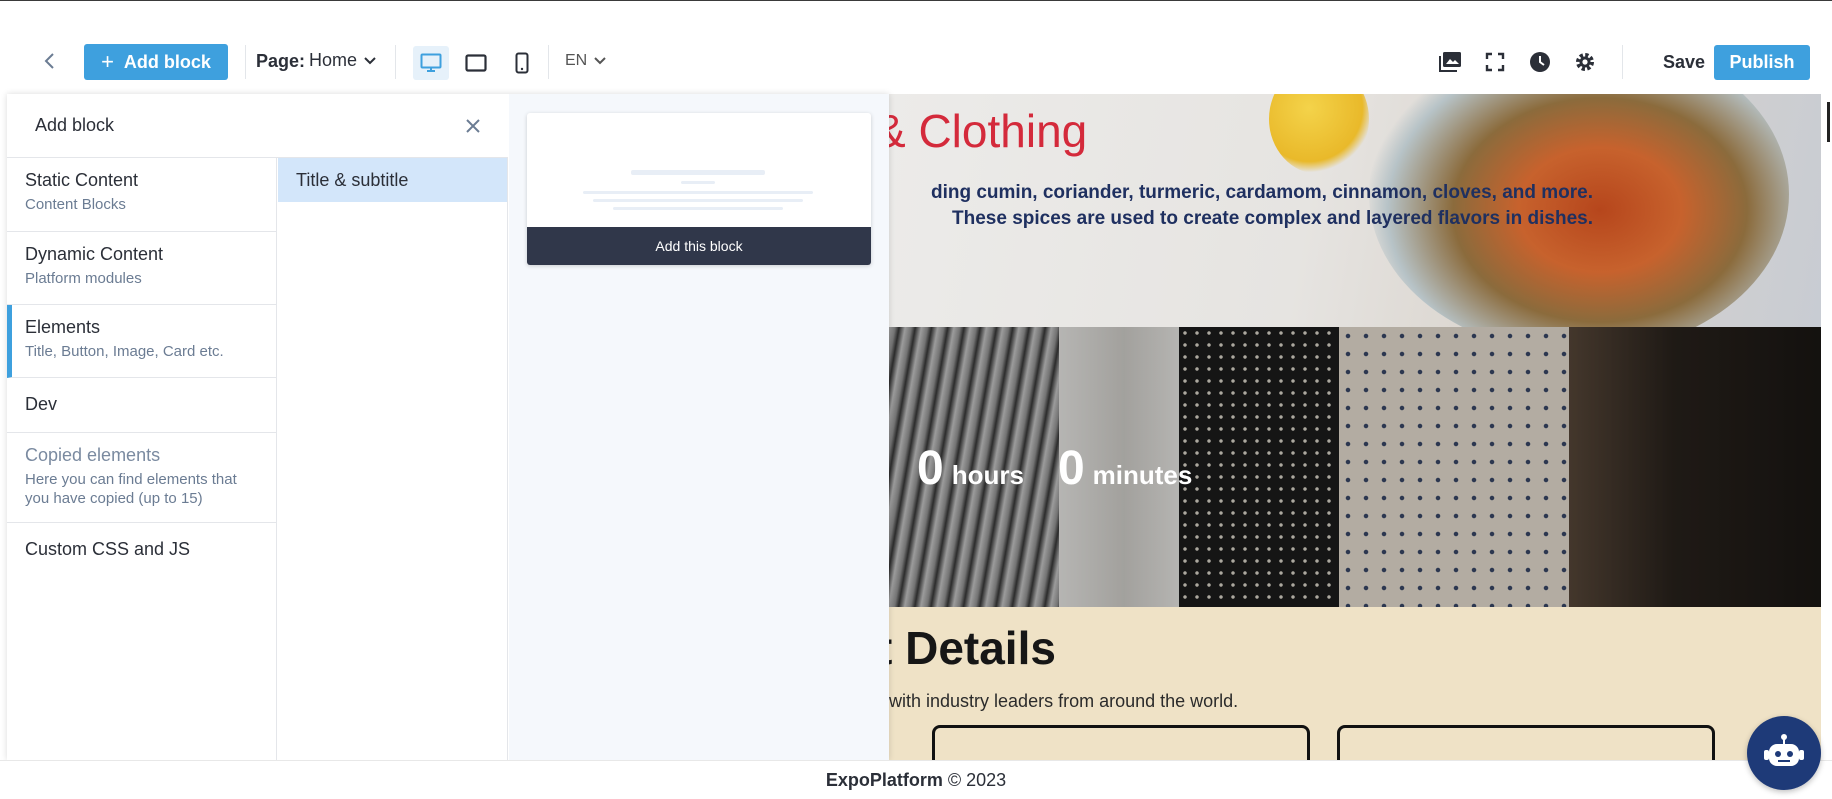 Image resolution: width=1832 pixels, height=799 pixels. I want to click on page-select-value: Home, so click(333, 60).